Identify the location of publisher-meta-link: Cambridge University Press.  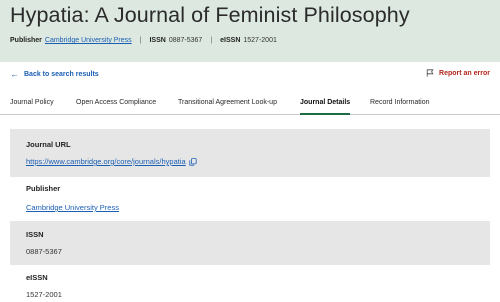
(88, 40).